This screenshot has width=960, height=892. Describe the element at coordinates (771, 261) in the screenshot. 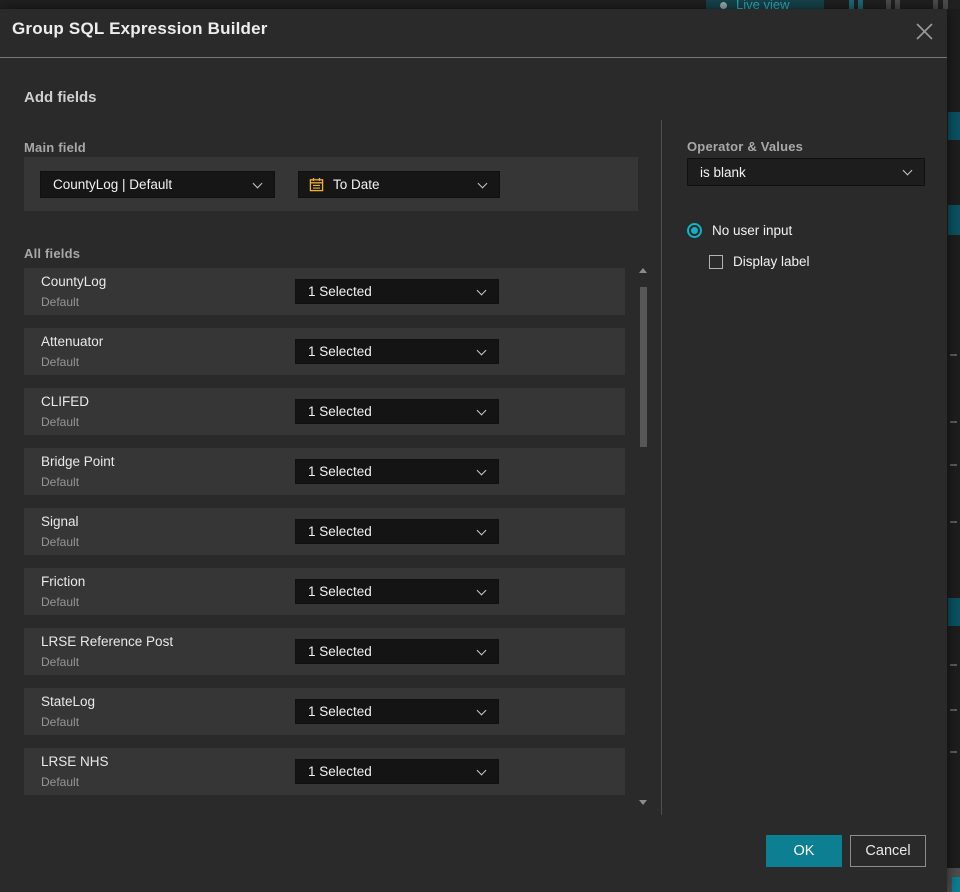

I see `checkbox-label: Display label` at that location.